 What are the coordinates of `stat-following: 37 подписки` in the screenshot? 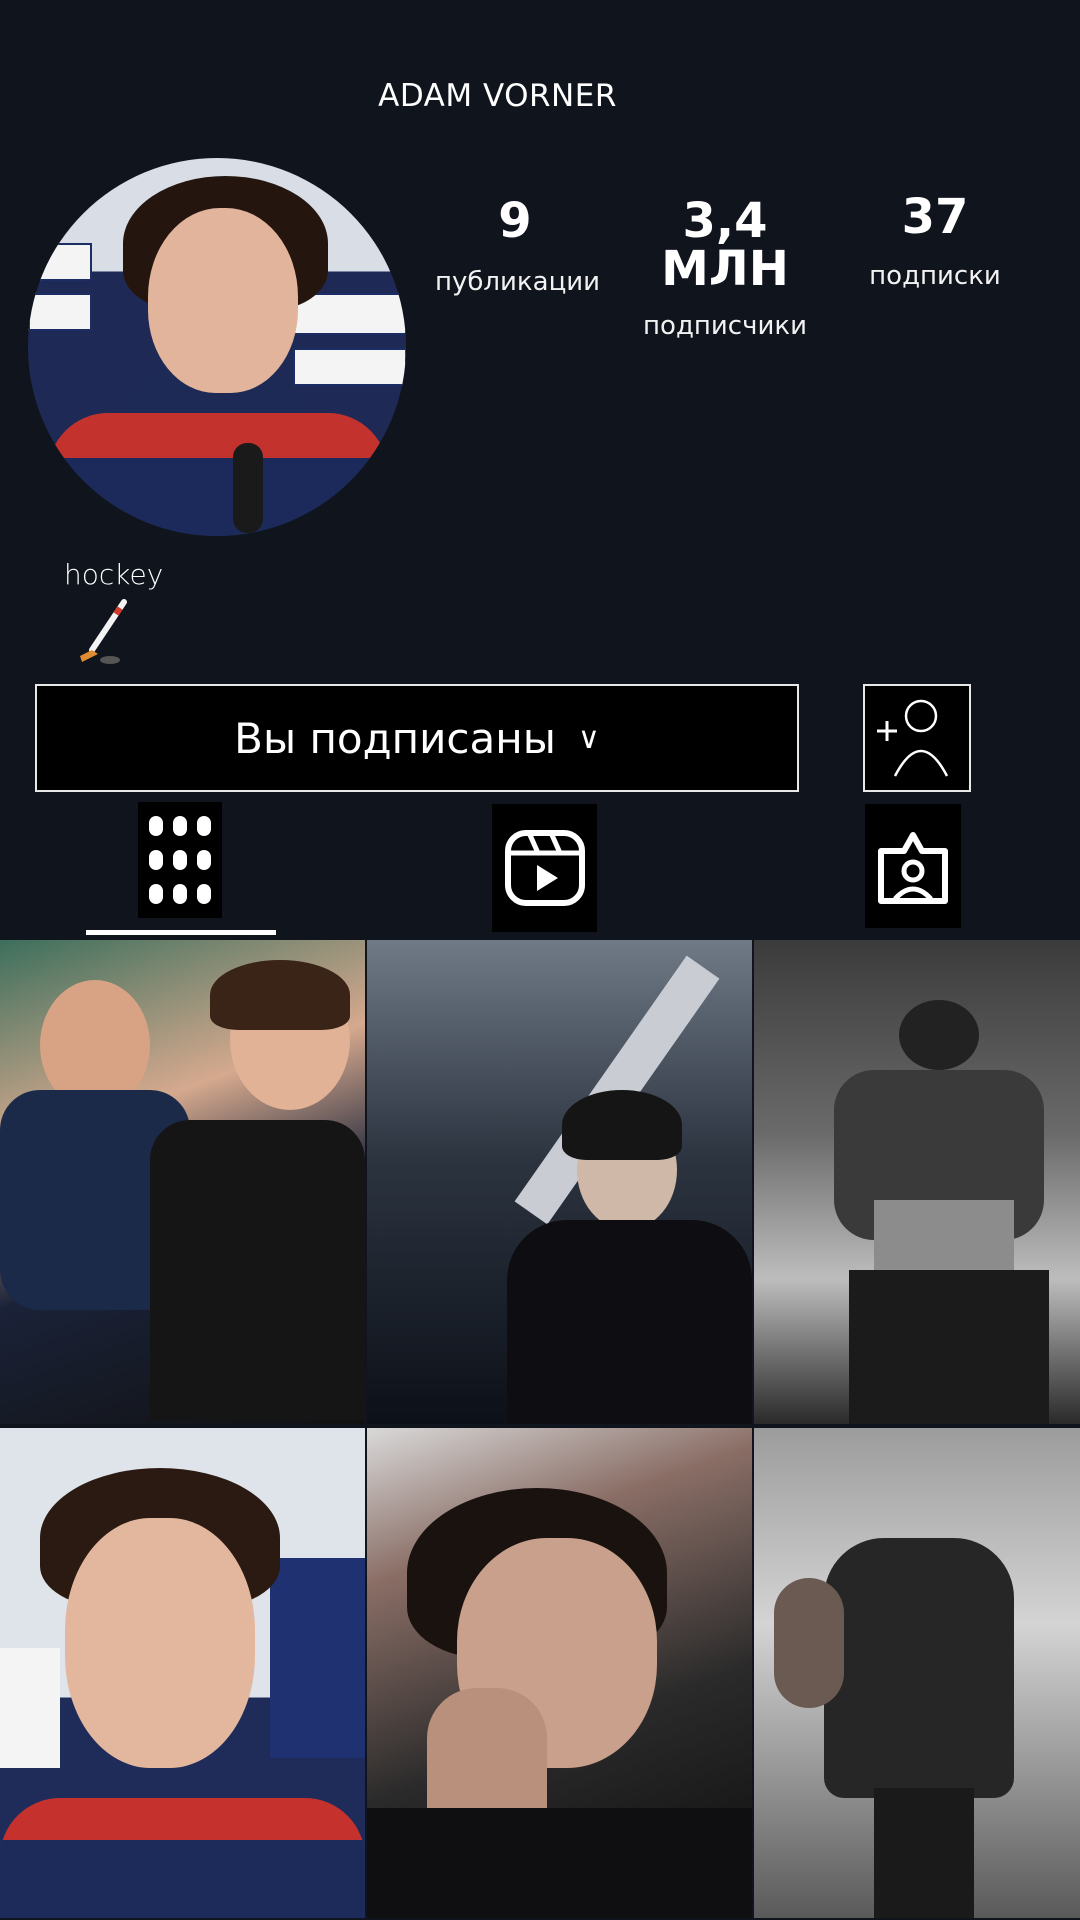 It's located at (935, 242).